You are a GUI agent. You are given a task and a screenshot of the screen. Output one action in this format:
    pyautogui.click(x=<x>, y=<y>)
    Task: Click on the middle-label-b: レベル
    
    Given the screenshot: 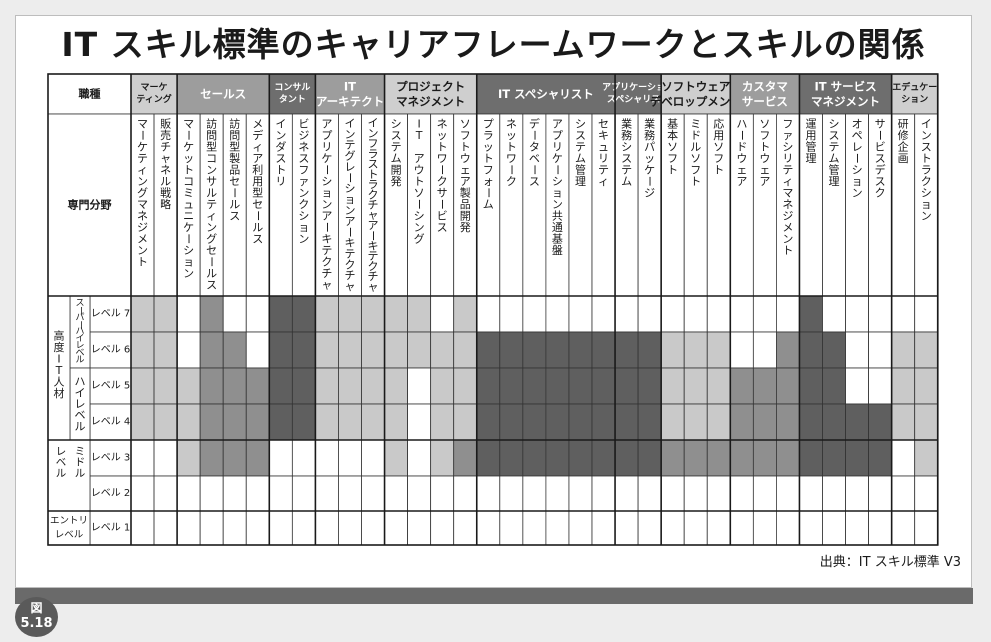 What is the action you would take?
    pyautogui.click(x=61, y=463)
    